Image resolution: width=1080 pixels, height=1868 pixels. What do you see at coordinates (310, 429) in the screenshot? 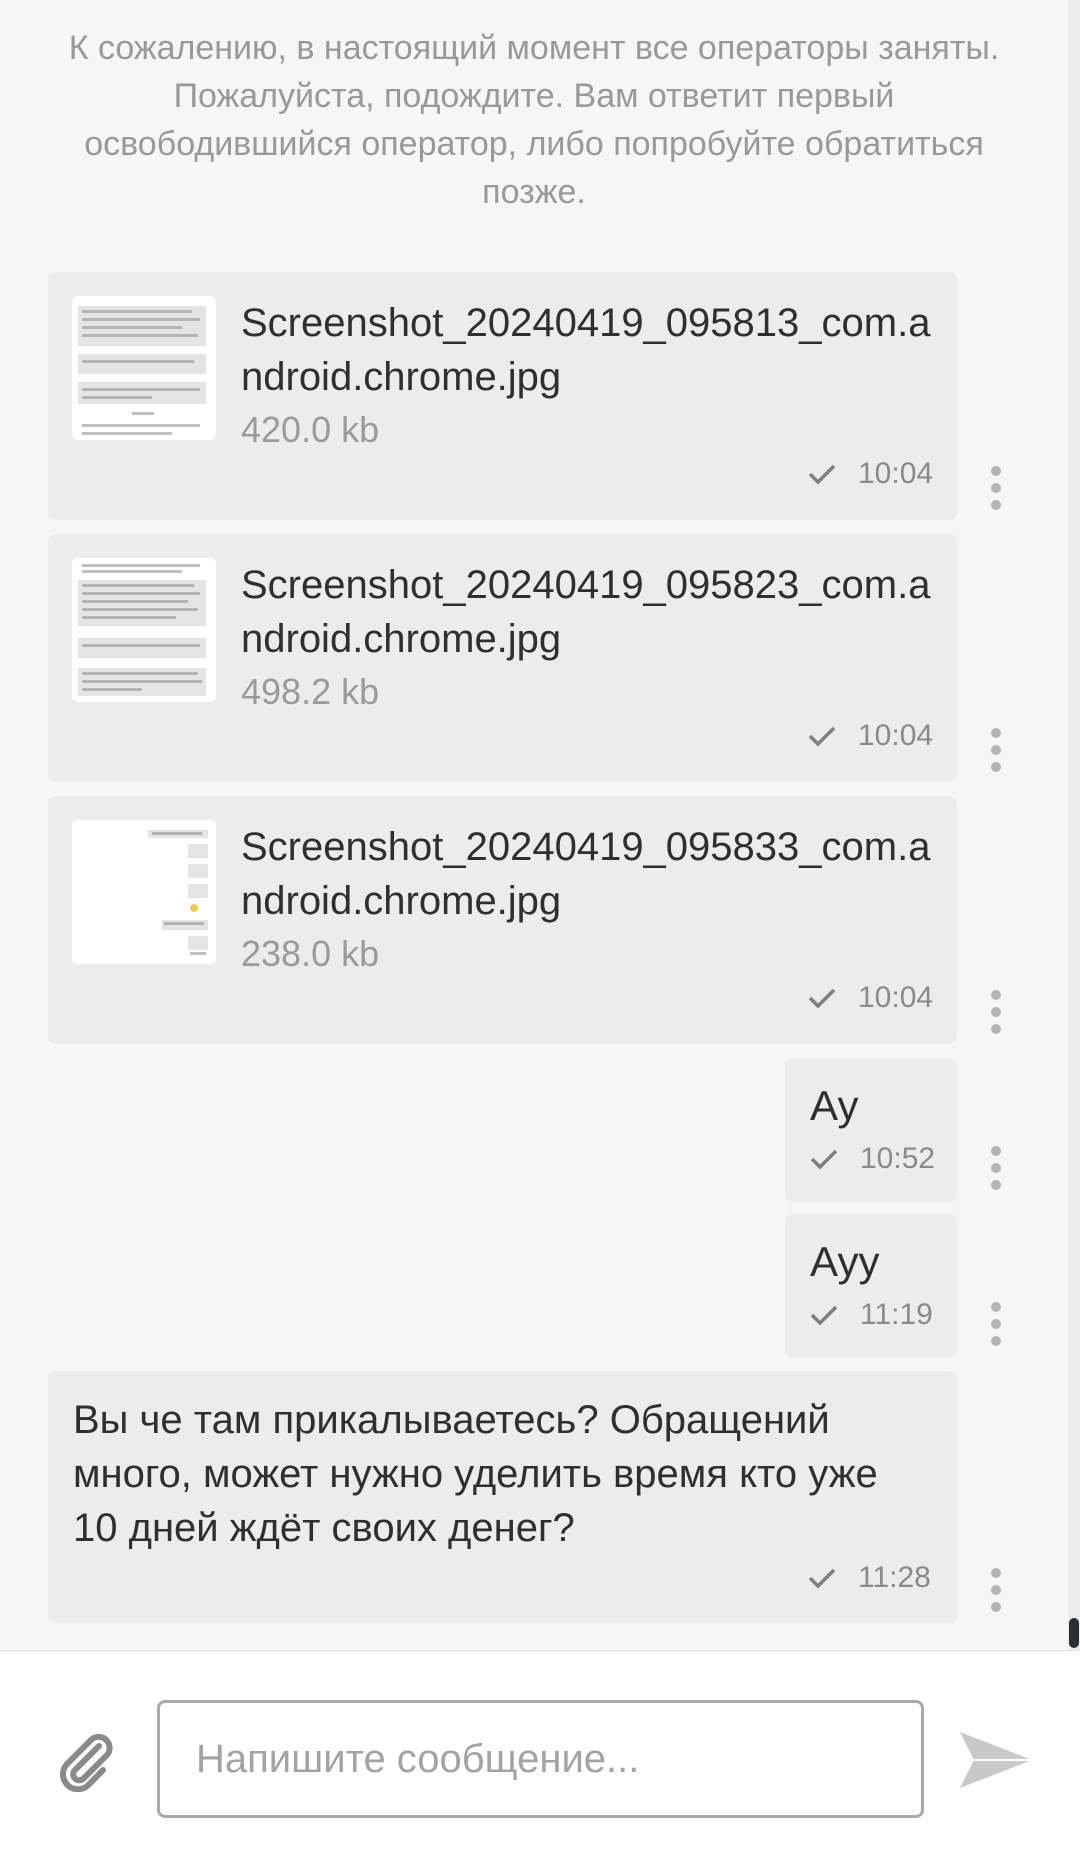
I see `file-size: 420.0 kb` at bounding box center [310, 429].